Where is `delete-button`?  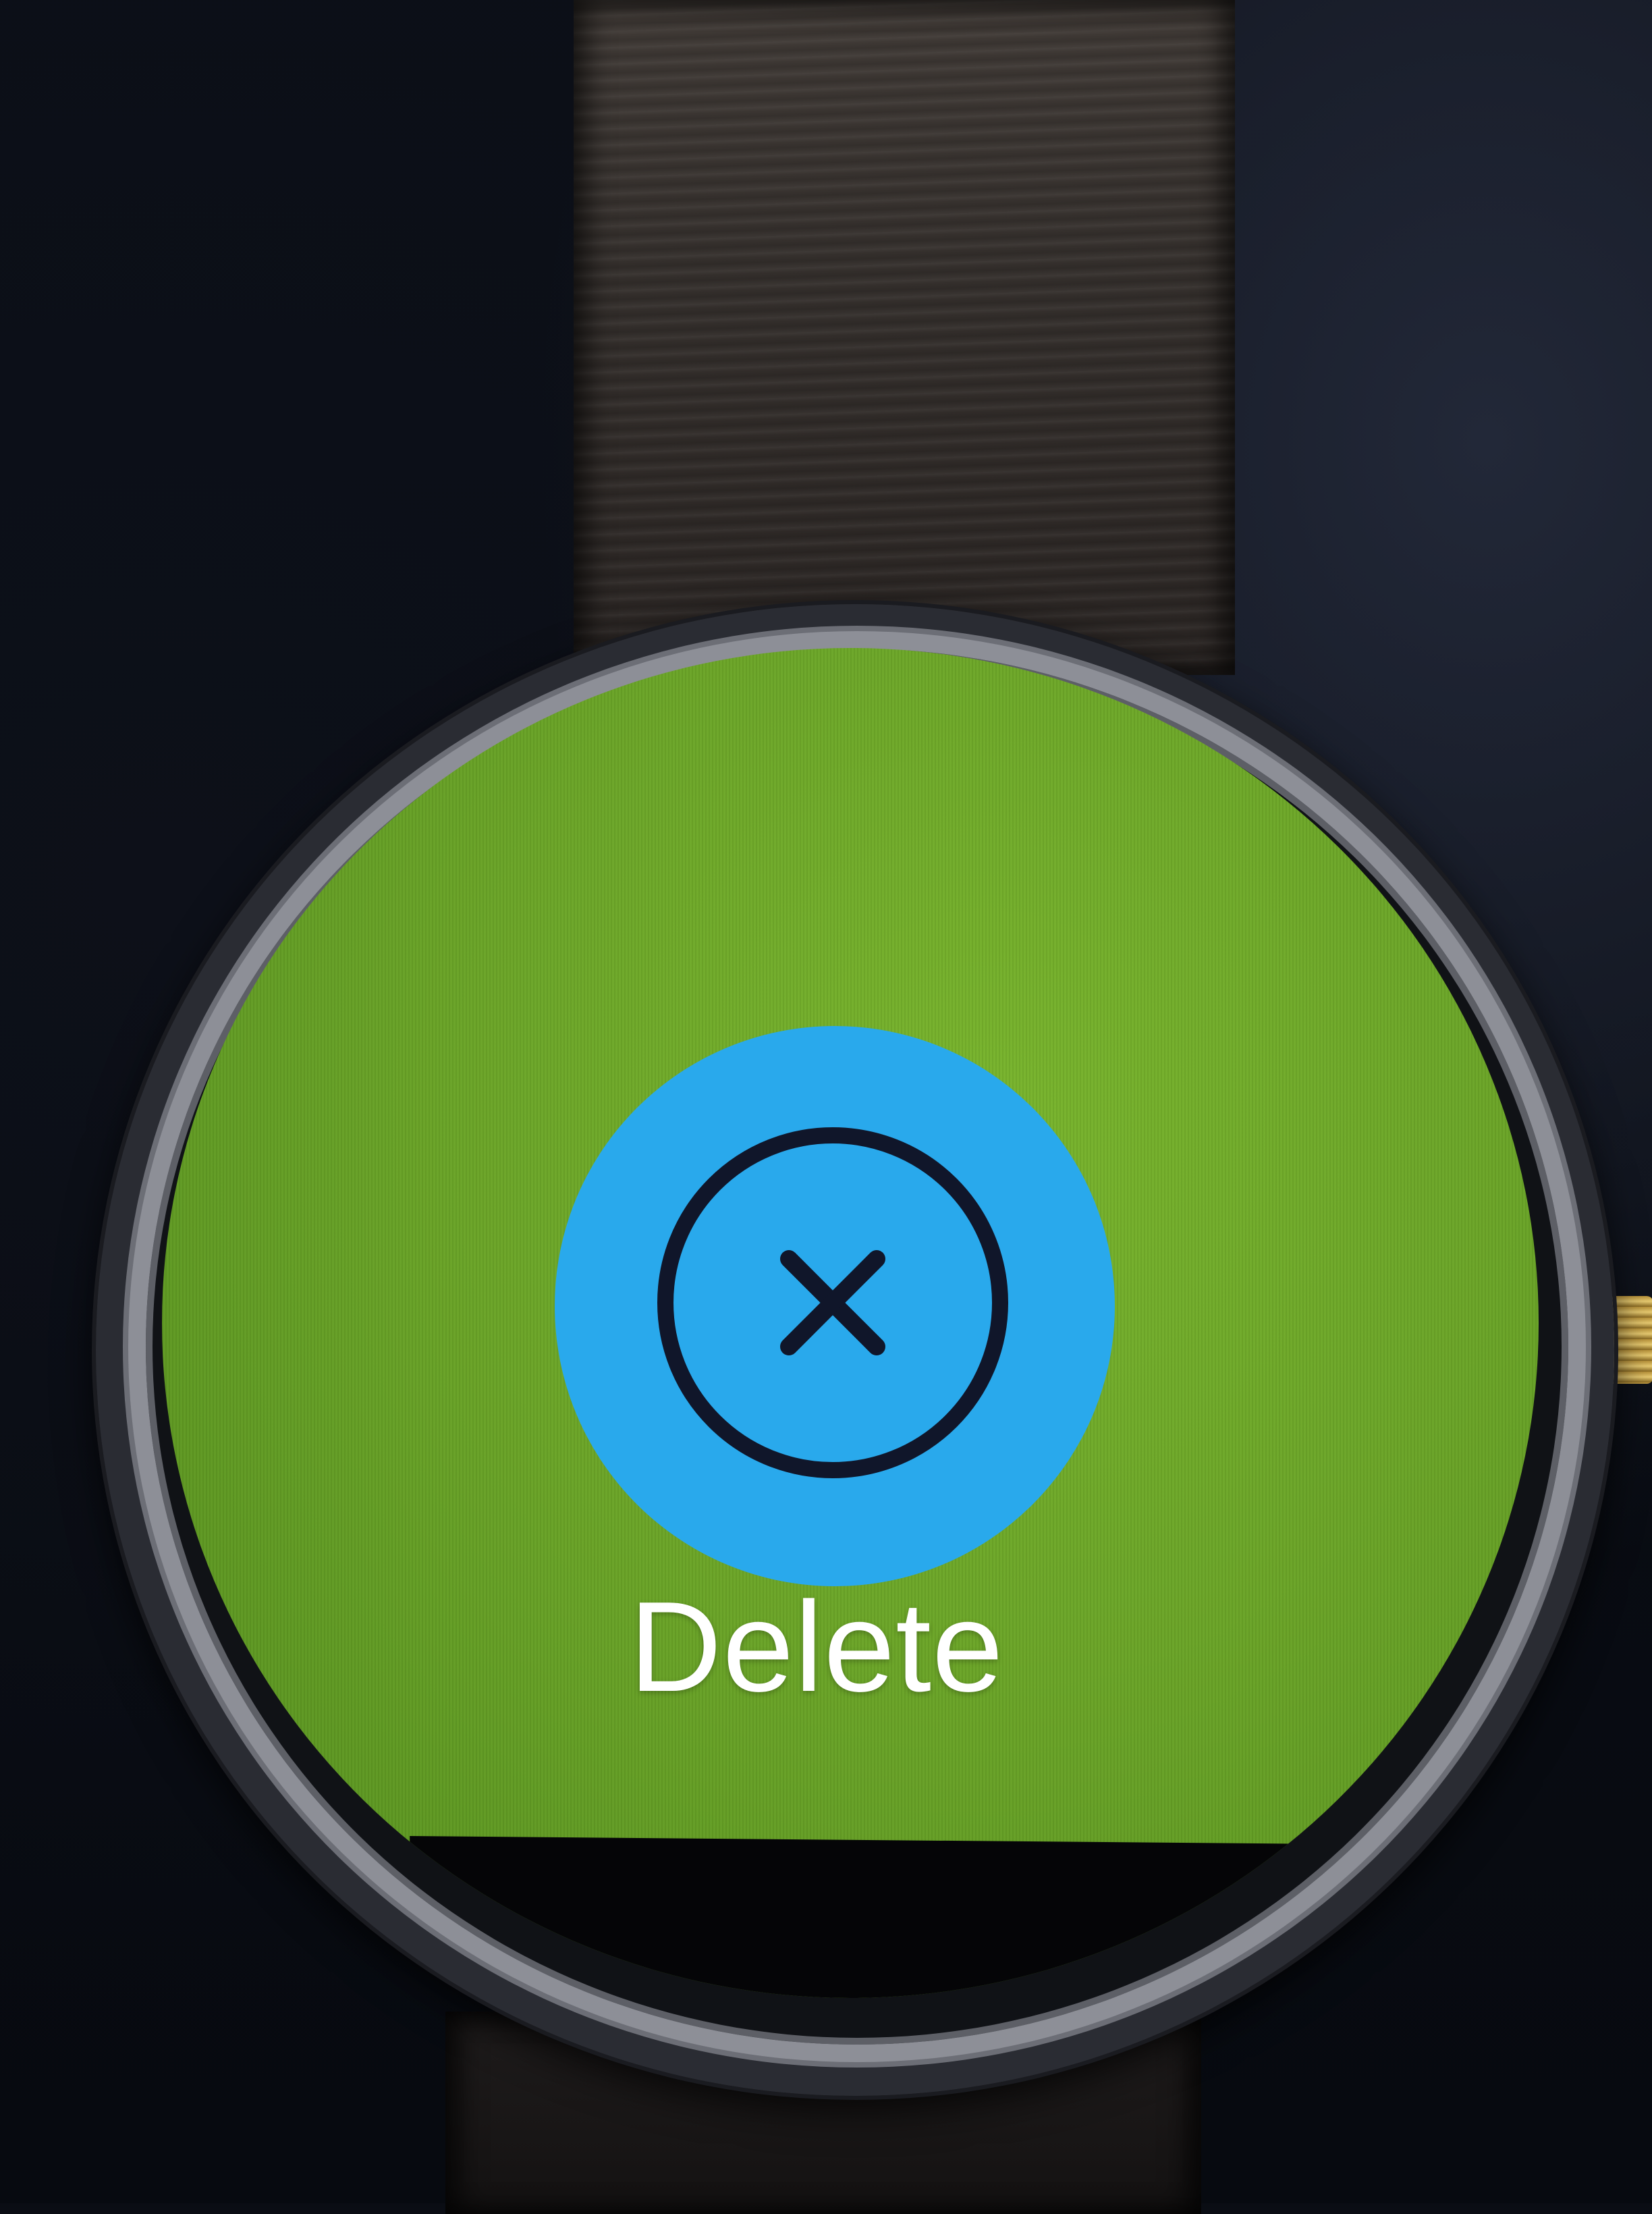
delete-button is located at coordinates (835, 1306).